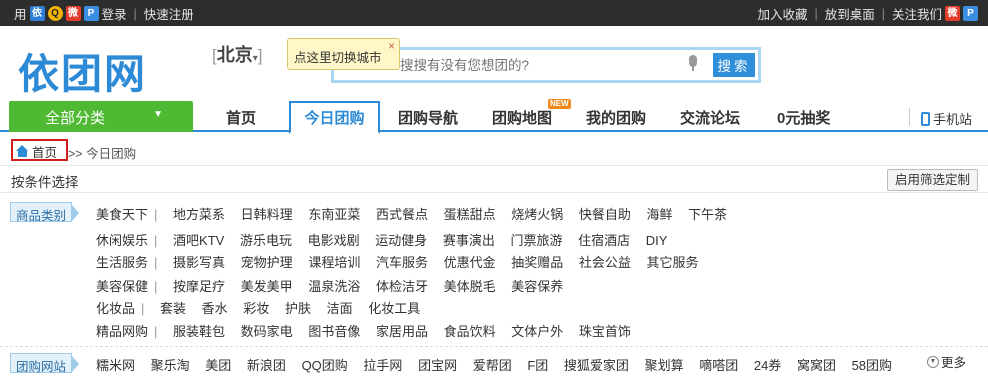 The height and width of the screenshot is (377, 988). I want to click on desktop-link: 放到桌面, so click(850, 13).